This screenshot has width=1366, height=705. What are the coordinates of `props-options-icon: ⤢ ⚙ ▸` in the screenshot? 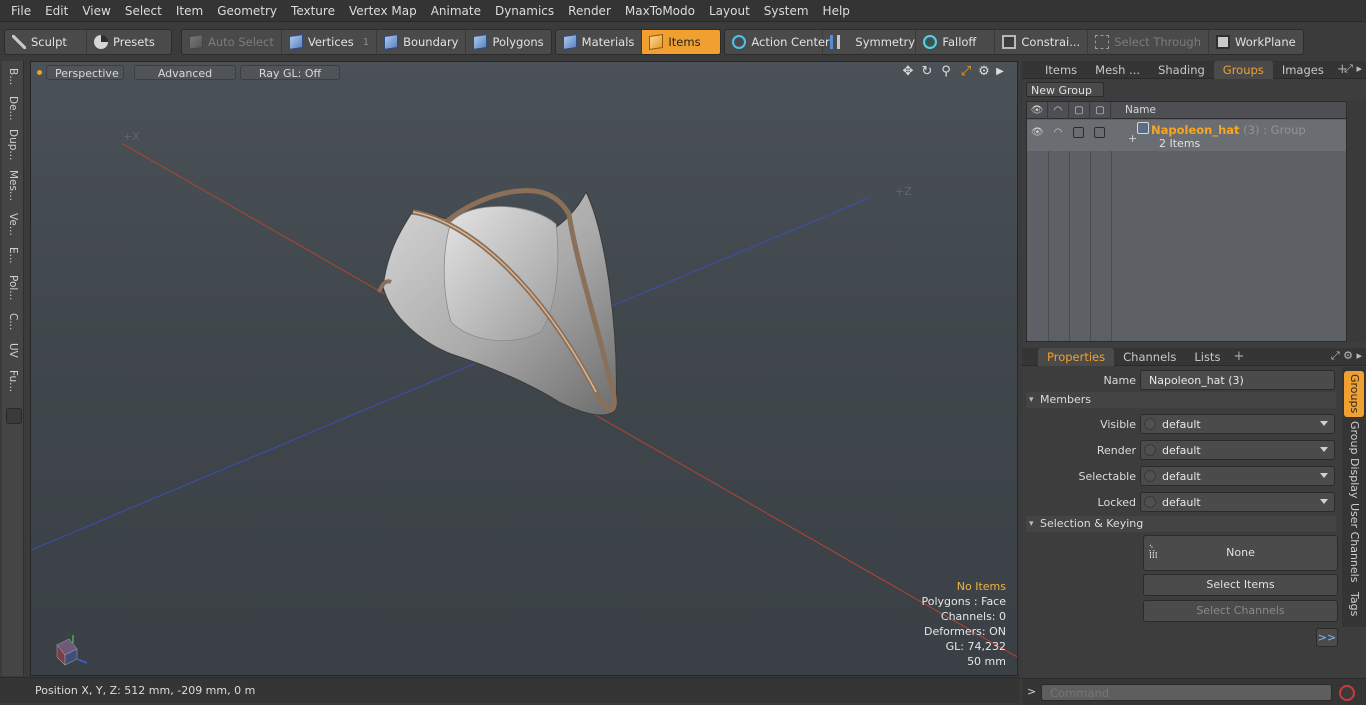 It's located at (1346, 356).